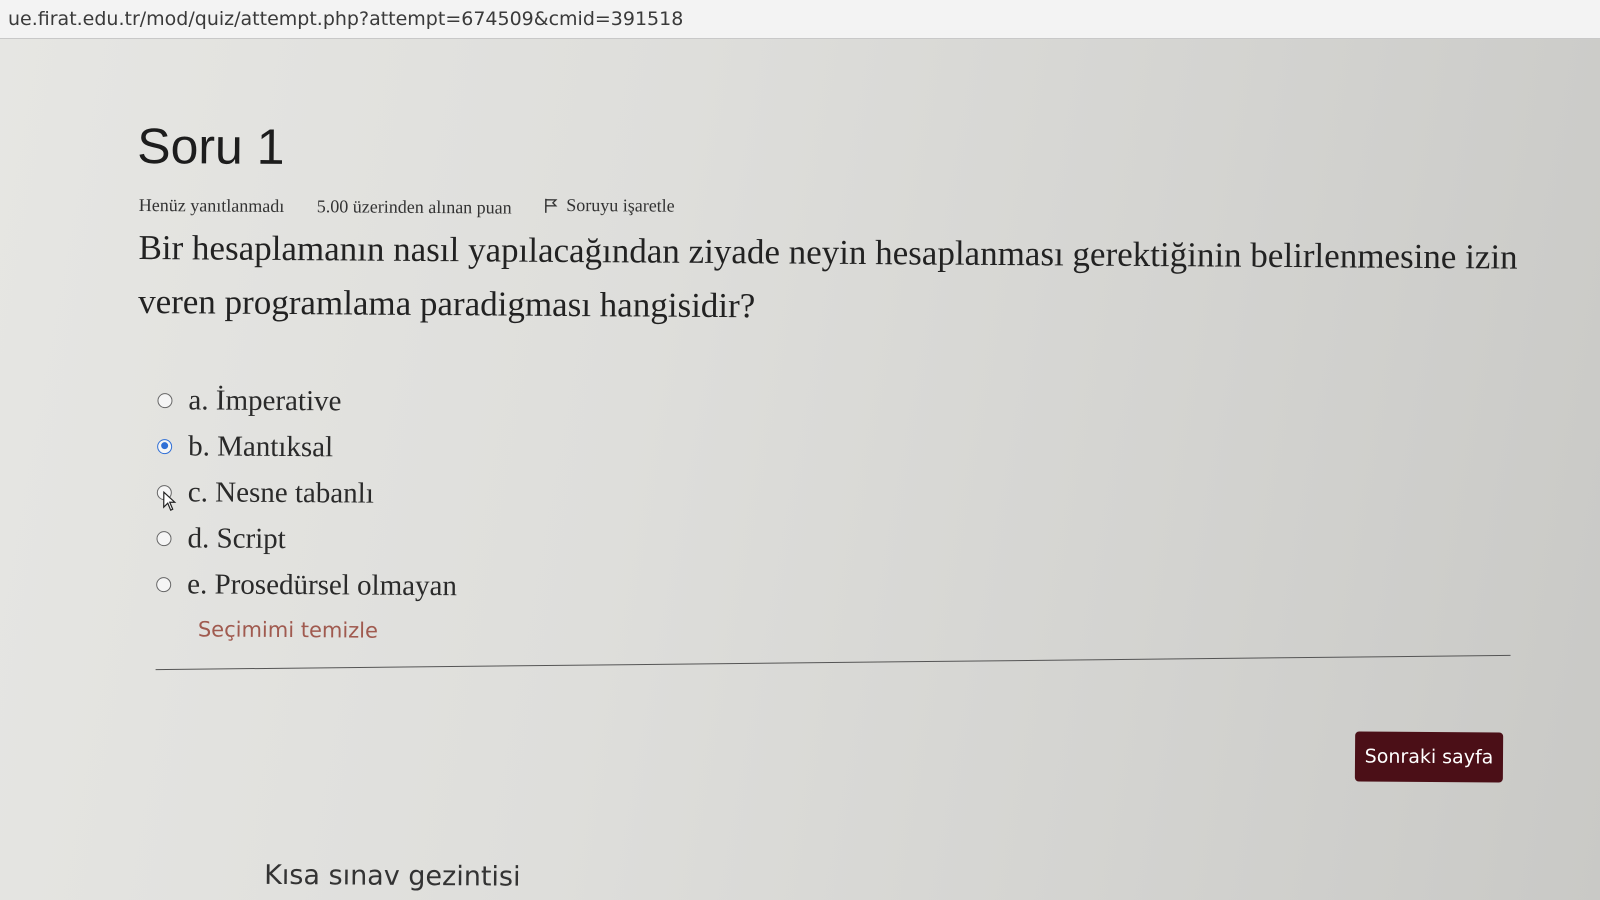  I want to click on answer-option-b: b. Mantıksal, so click(307, 447).